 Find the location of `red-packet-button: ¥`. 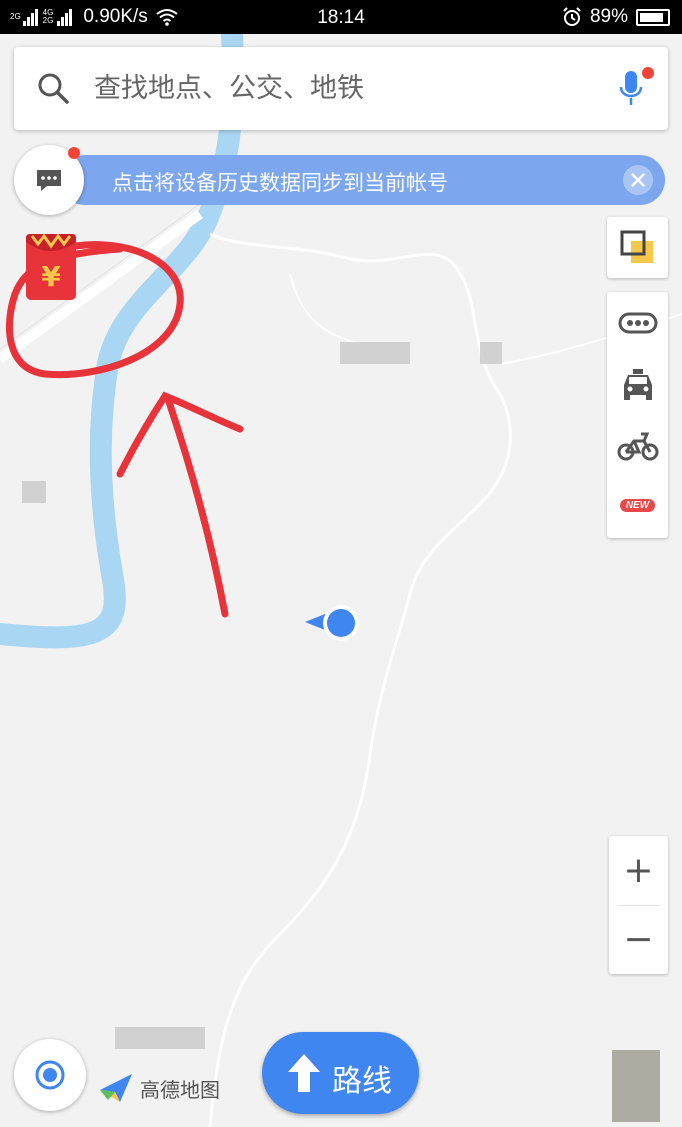

red-packet-button: ¥ is located at coordinates (51, 266).